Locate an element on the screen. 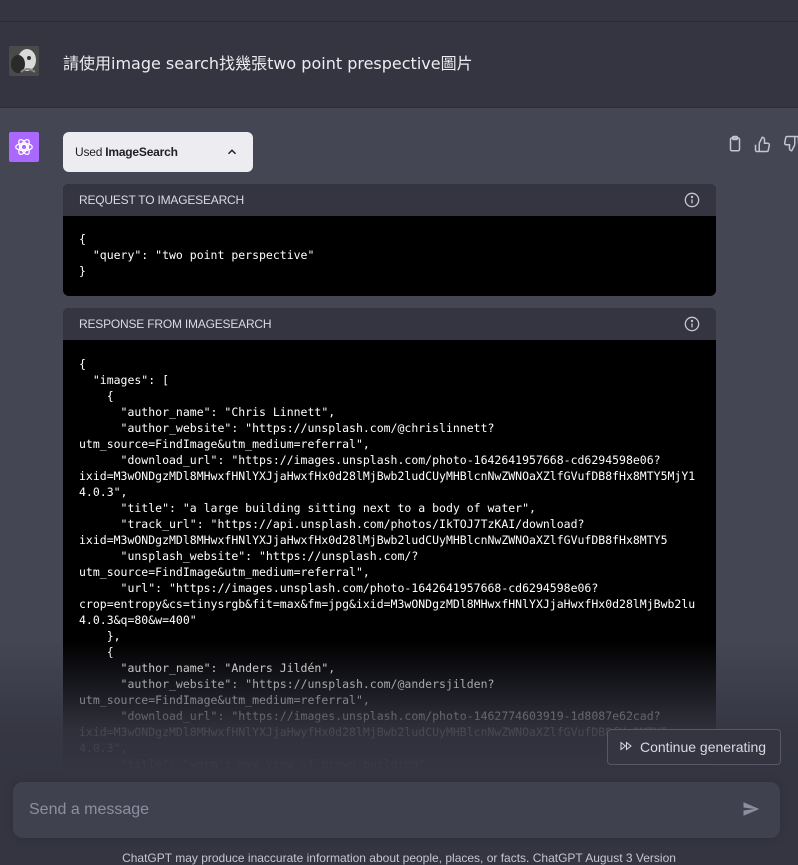 The width and height of the screenshot is (798, 865). message-actions is located at coordinates (762, 144).